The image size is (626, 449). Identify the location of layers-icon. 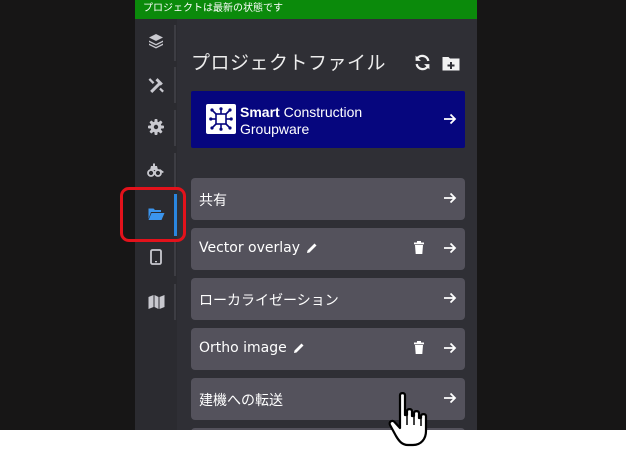
(156, 41).